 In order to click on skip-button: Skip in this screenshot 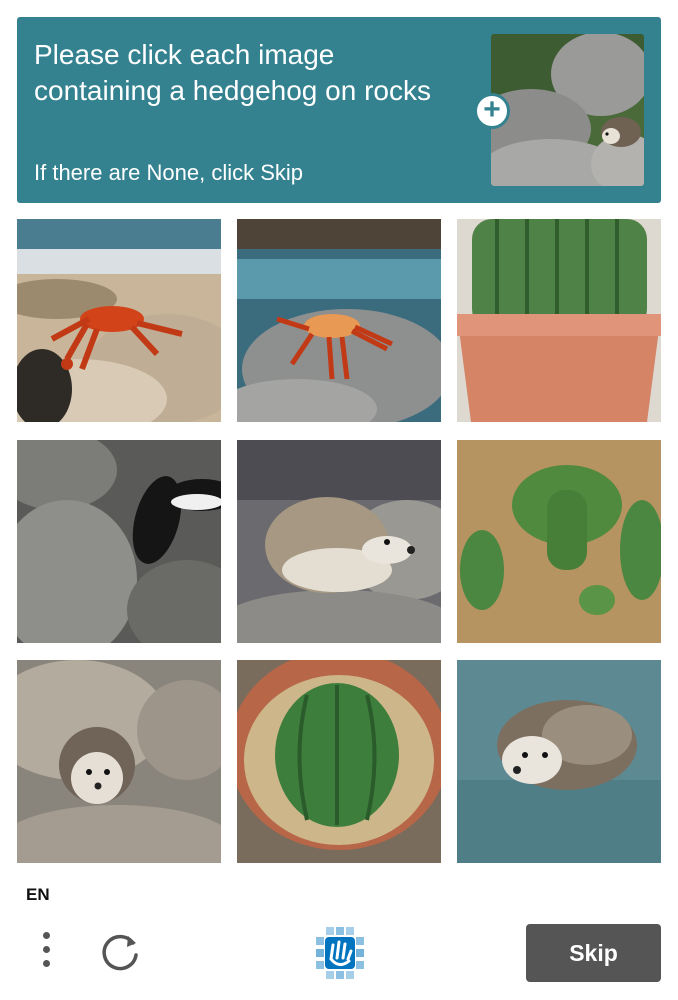, I will do `click(593, 953)`.